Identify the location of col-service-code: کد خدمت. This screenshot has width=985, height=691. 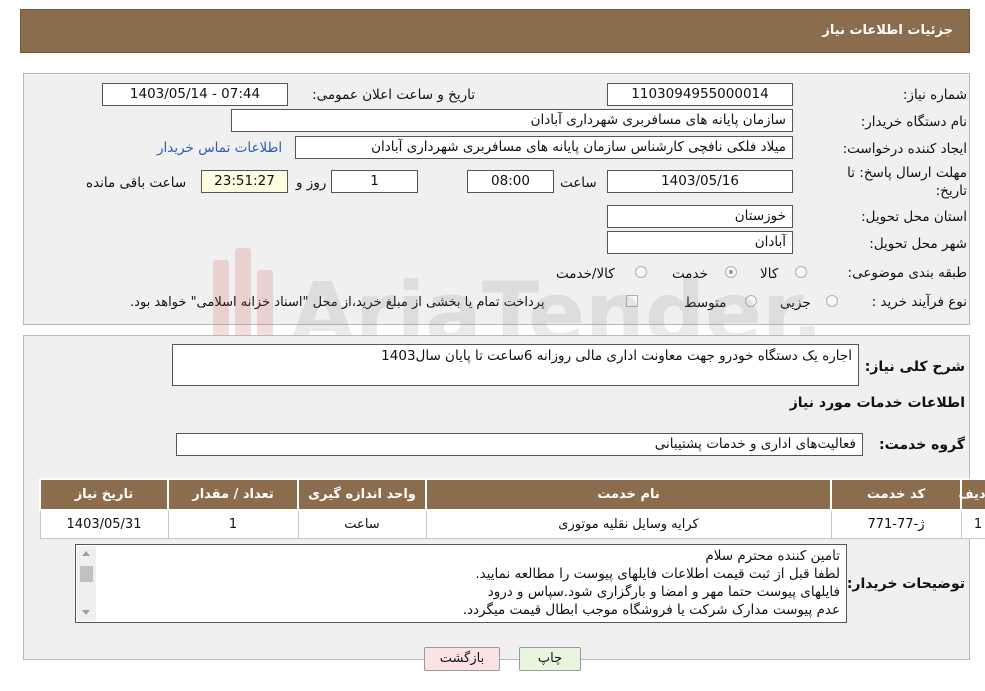
(896, 494).